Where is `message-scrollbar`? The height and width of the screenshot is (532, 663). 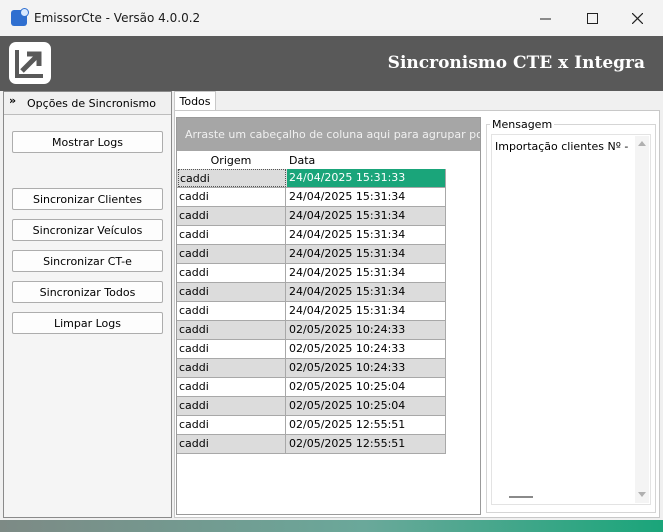 message-scrollbar is located at coordinates (642, 319).